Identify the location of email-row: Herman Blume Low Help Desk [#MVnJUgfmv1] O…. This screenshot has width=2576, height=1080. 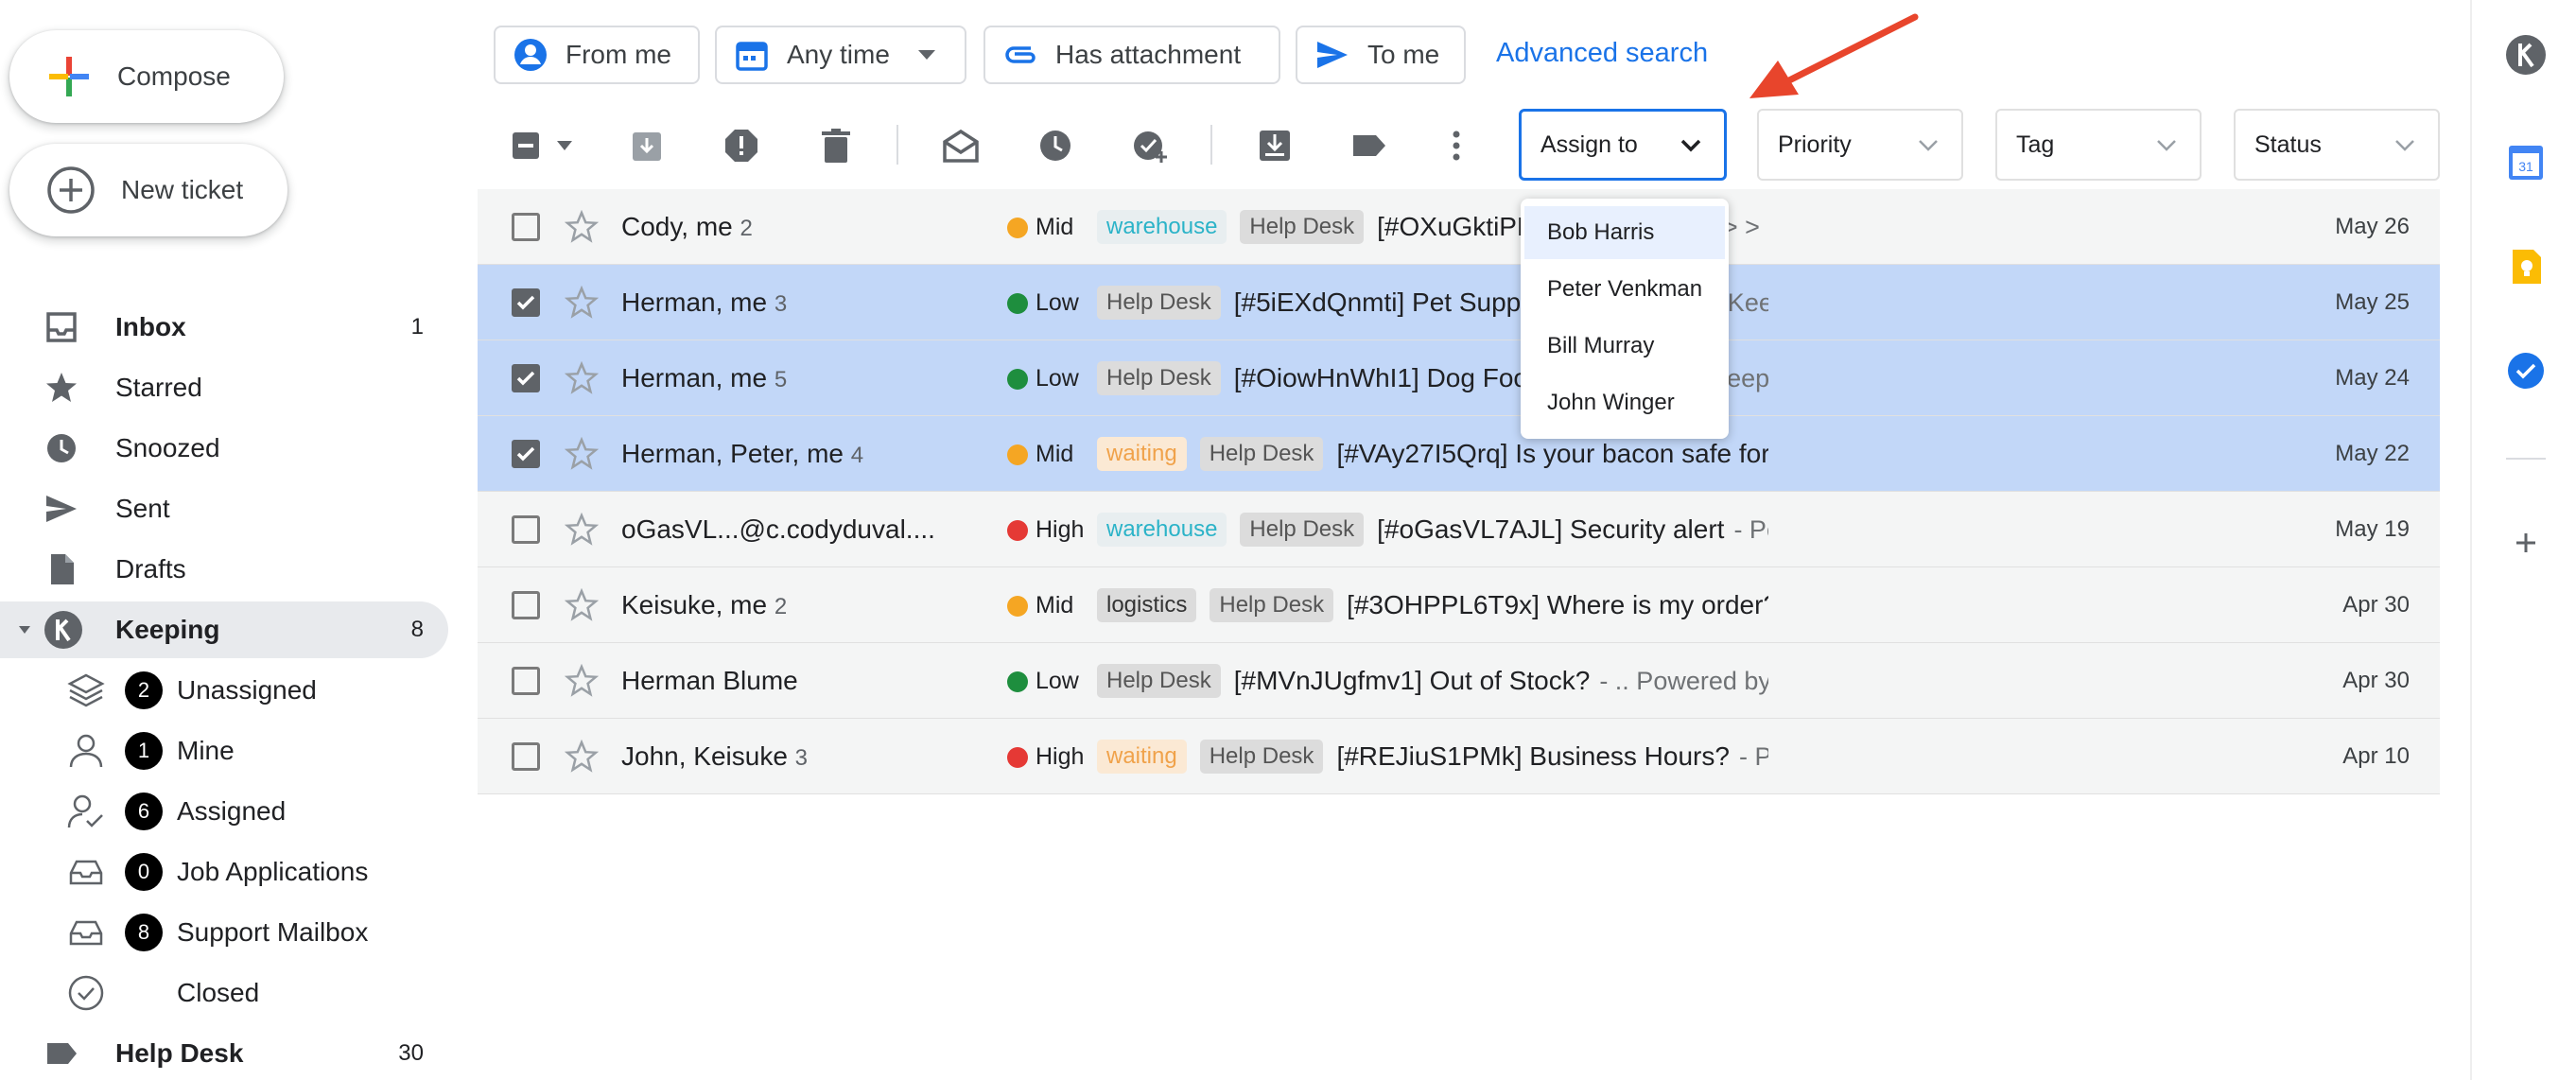
(1459, 681).